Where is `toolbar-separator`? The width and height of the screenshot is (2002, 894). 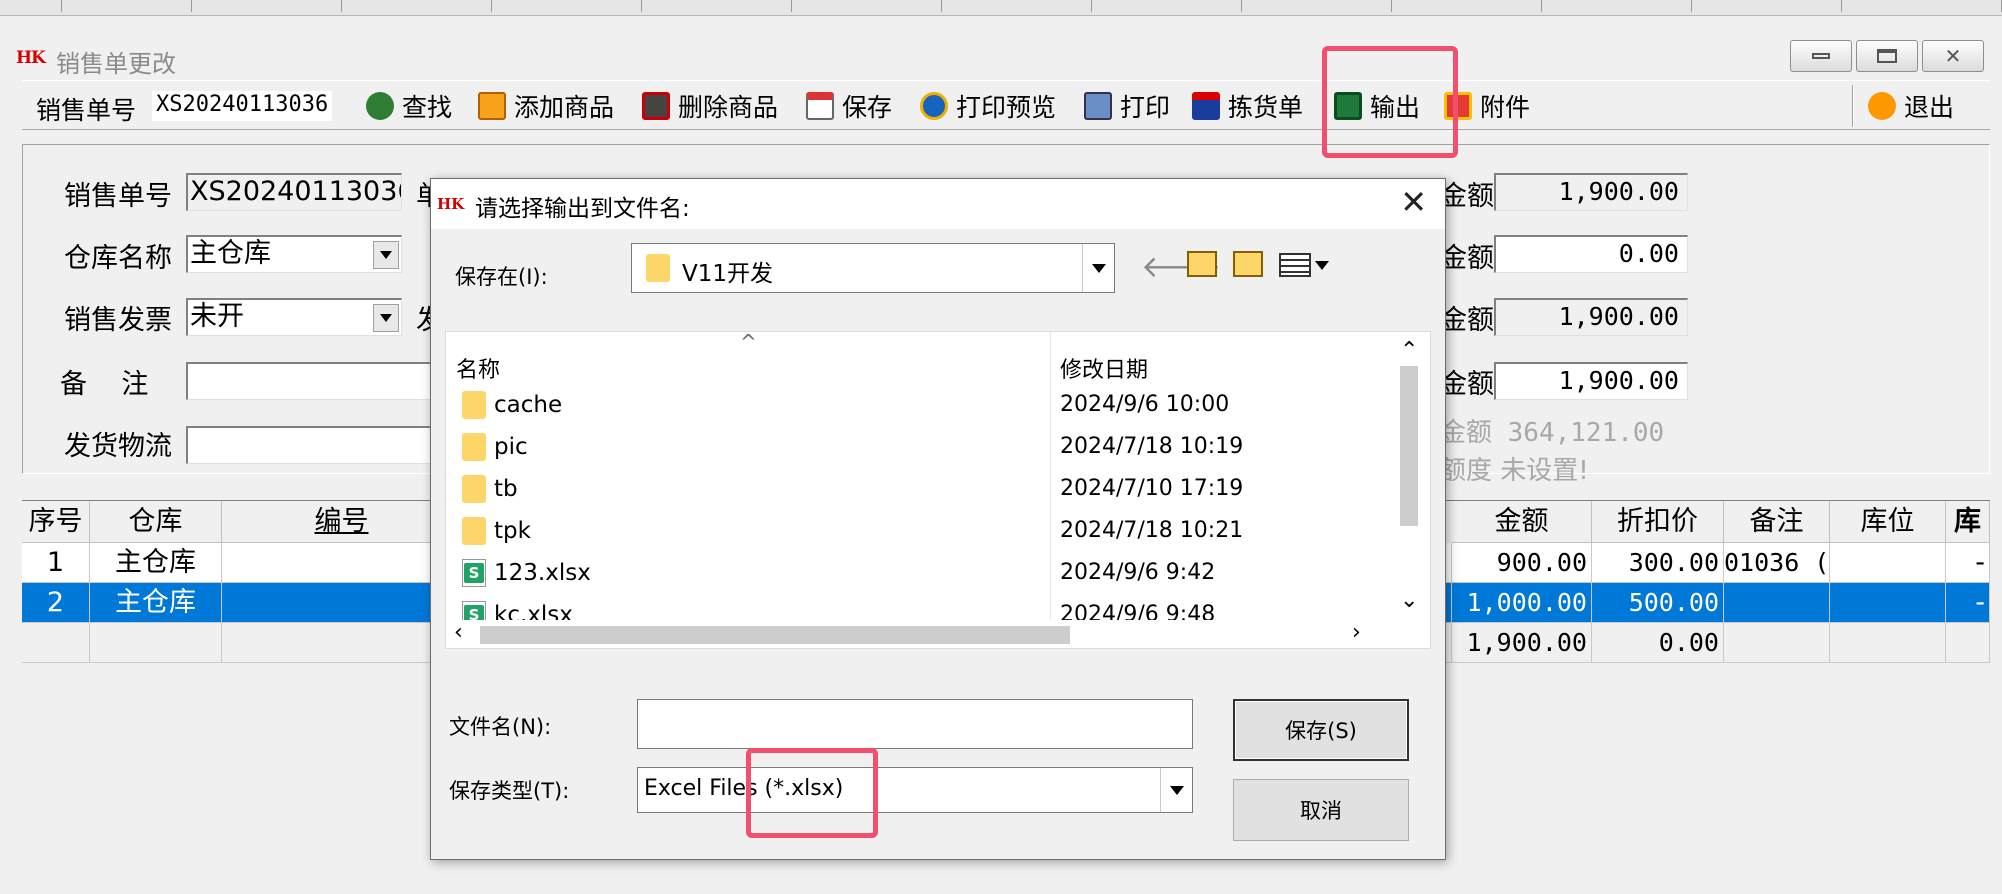
toolbar-separator is located at coordinates (1853, 106).